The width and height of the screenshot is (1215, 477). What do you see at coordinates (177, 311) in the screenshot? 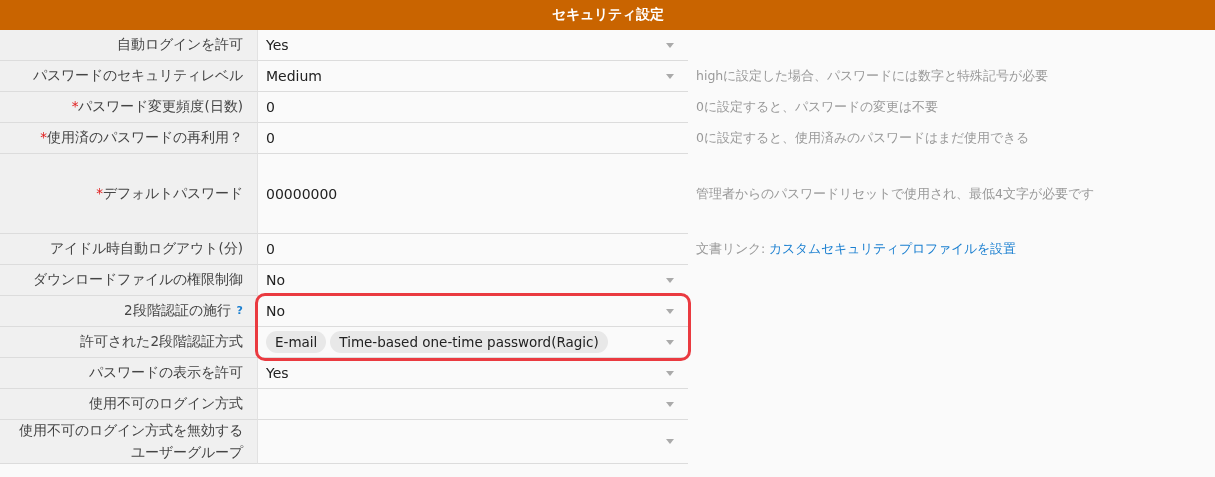
I see `field-label: 2段階認証の施行` at bounding box center [177, 311].